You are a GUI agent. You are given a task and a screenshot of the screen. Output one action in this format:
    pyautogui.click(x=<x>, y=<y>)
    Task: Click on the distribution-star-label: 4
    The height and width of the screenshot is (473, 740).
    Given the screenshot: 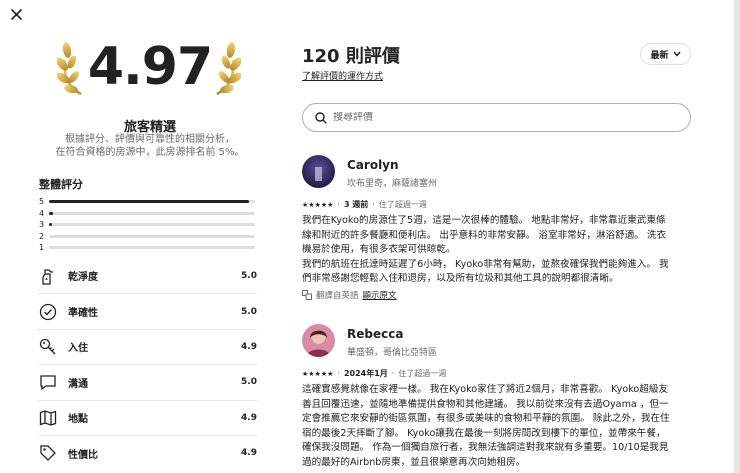 What is the action you would take?
    pyautogui.click(x=42, y=213)
    